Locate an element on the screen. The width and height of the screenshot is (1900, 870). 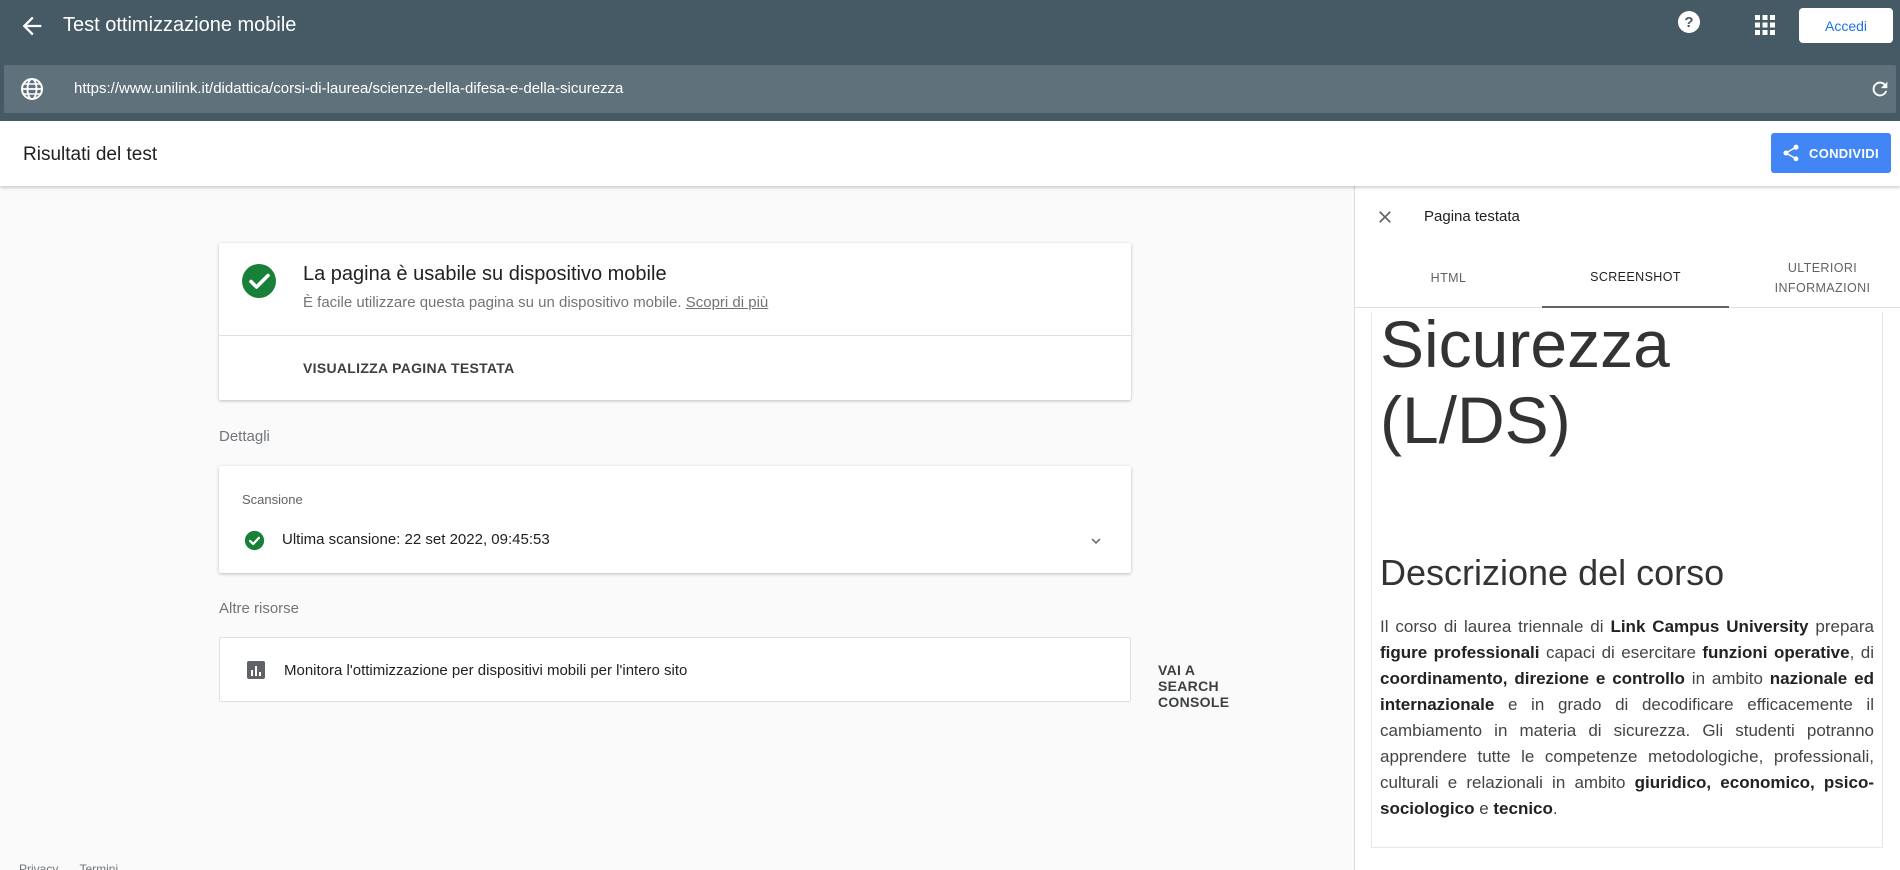
tab-more-info-label: ULTERIORI INFORMAZIONI is located at coordinates (1822, 278).